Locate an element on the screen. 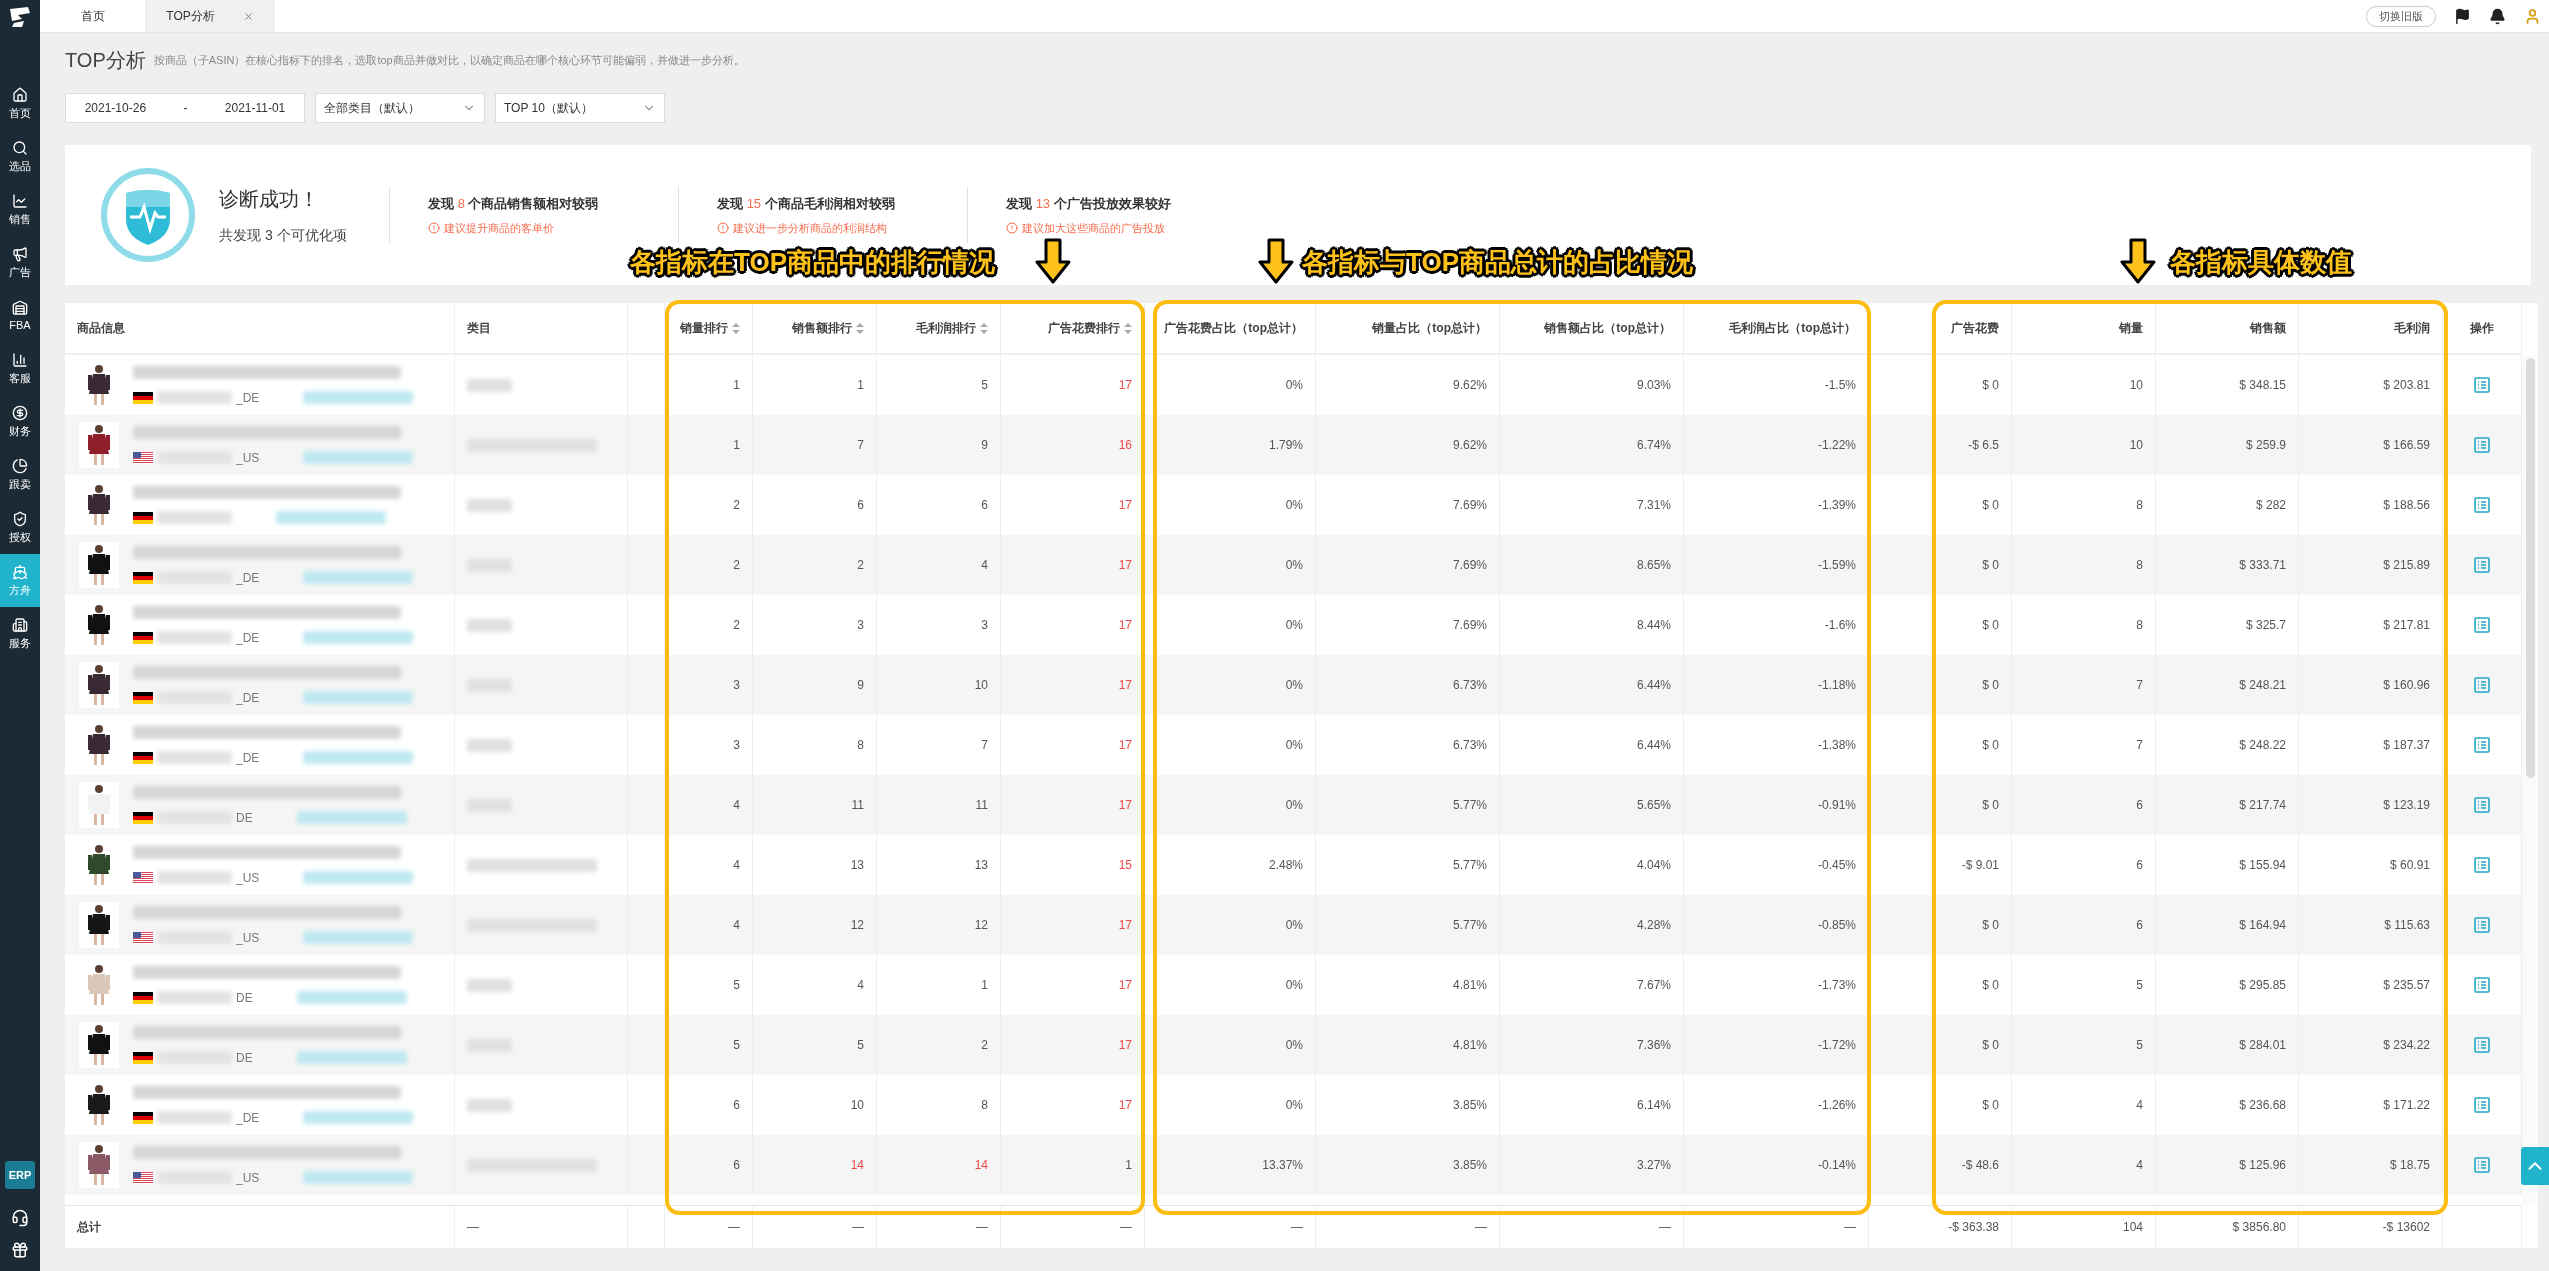  sidebar-item: FBA is located at coordinates (20, 315).